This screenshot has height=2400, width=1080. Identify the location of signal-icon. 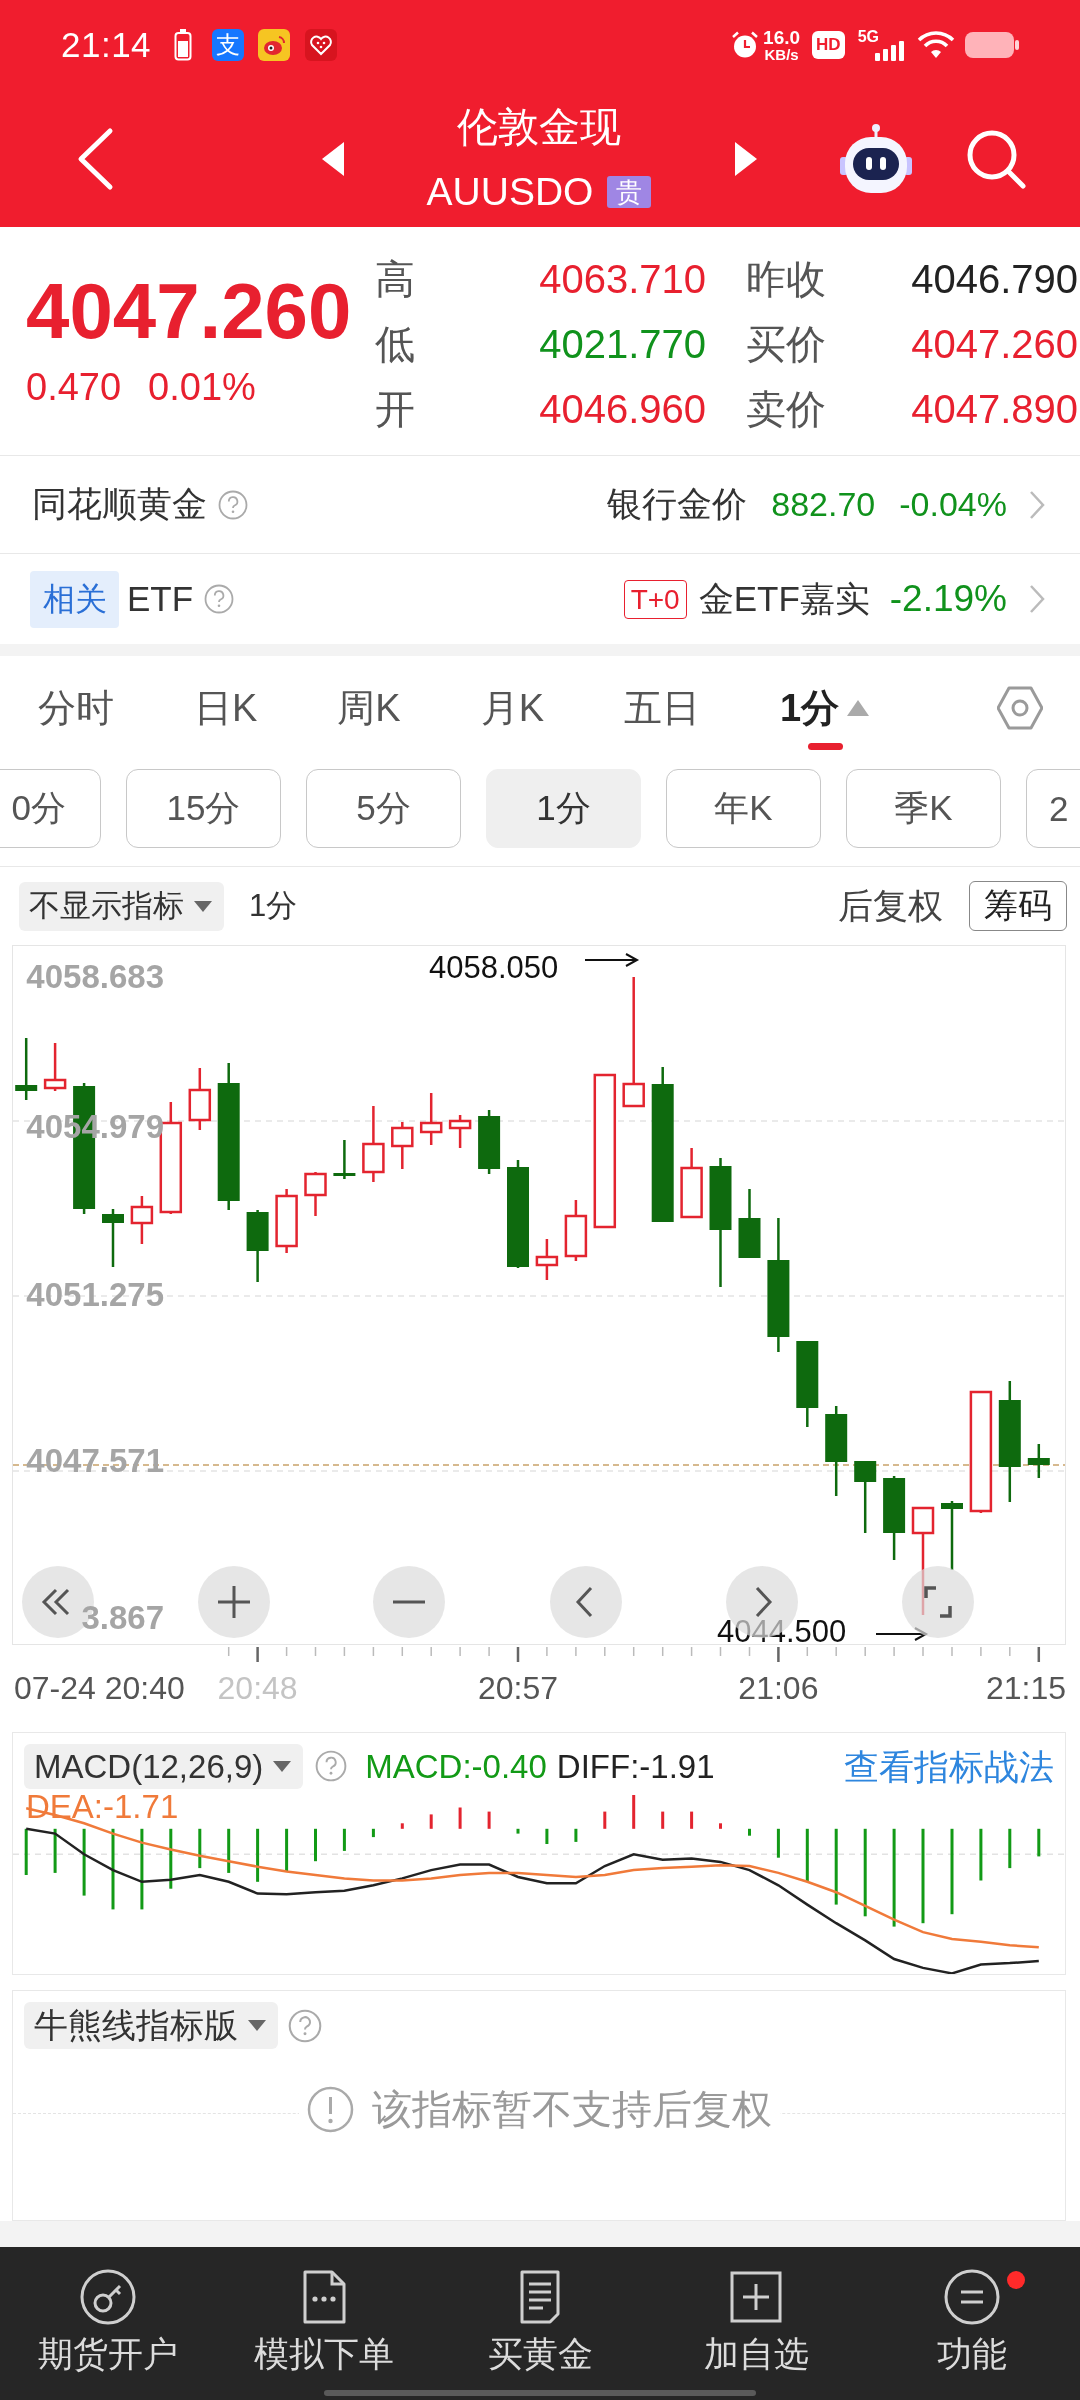
(890, 51).